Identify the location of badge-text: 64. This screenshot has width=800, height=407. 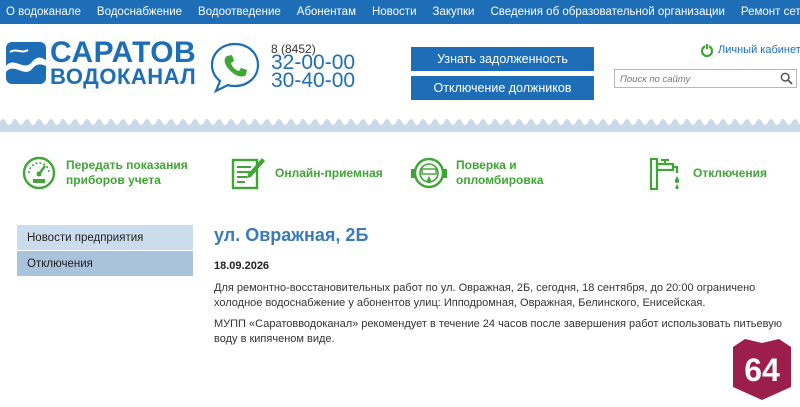
(762, 370).